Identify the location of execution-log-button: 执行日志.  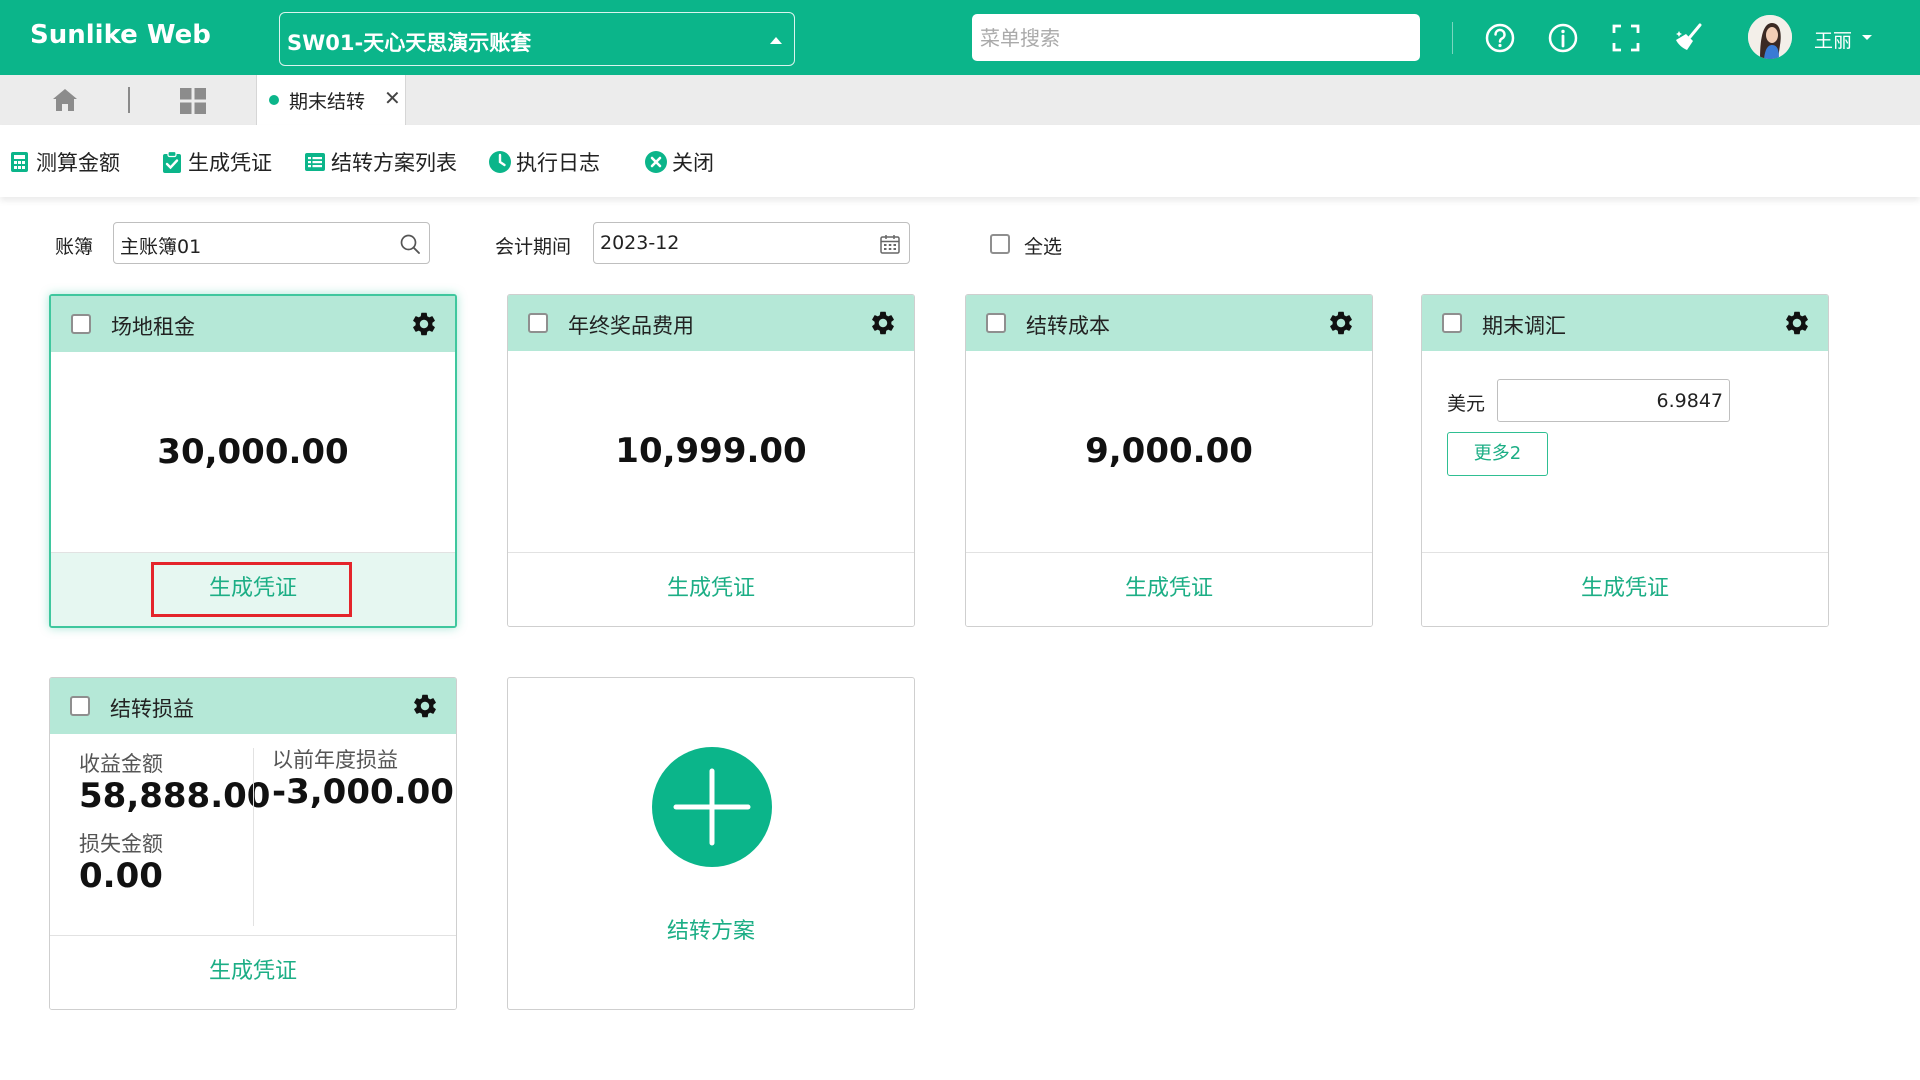
(544, 162).